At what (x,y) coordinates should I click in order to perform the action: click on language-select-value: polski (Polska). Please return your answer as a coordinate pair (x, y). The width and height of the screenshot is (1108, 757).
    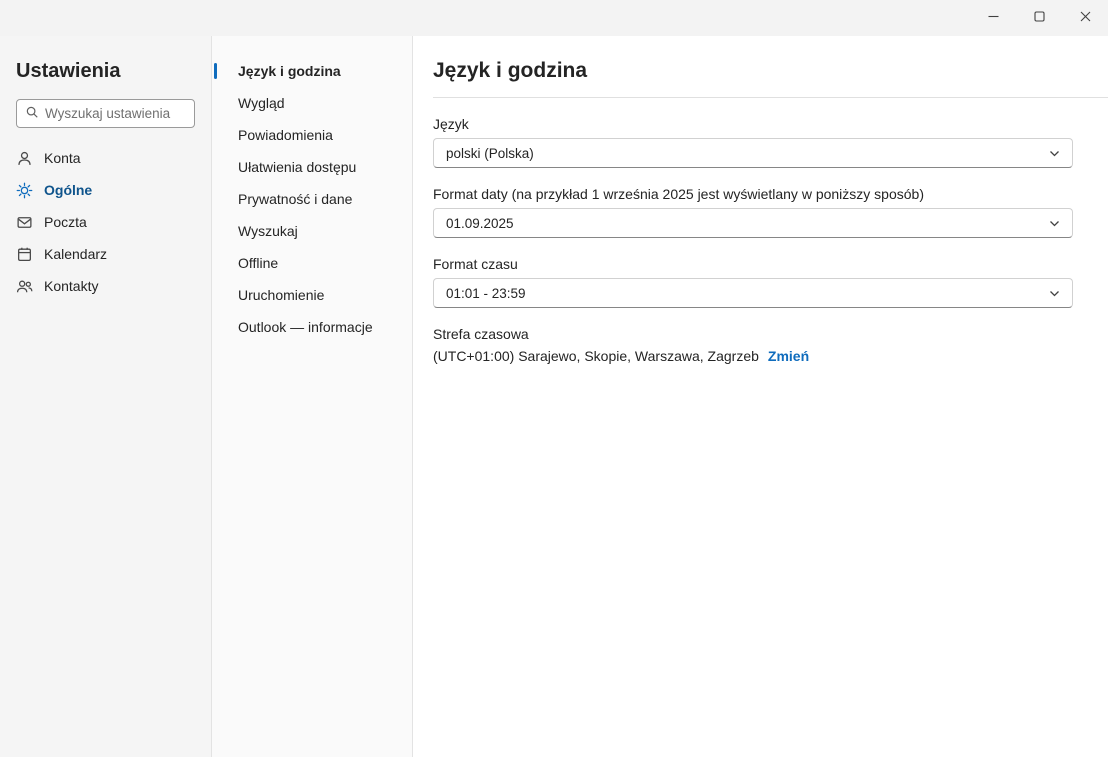
    Looking at the image, I should click on (490, 153).